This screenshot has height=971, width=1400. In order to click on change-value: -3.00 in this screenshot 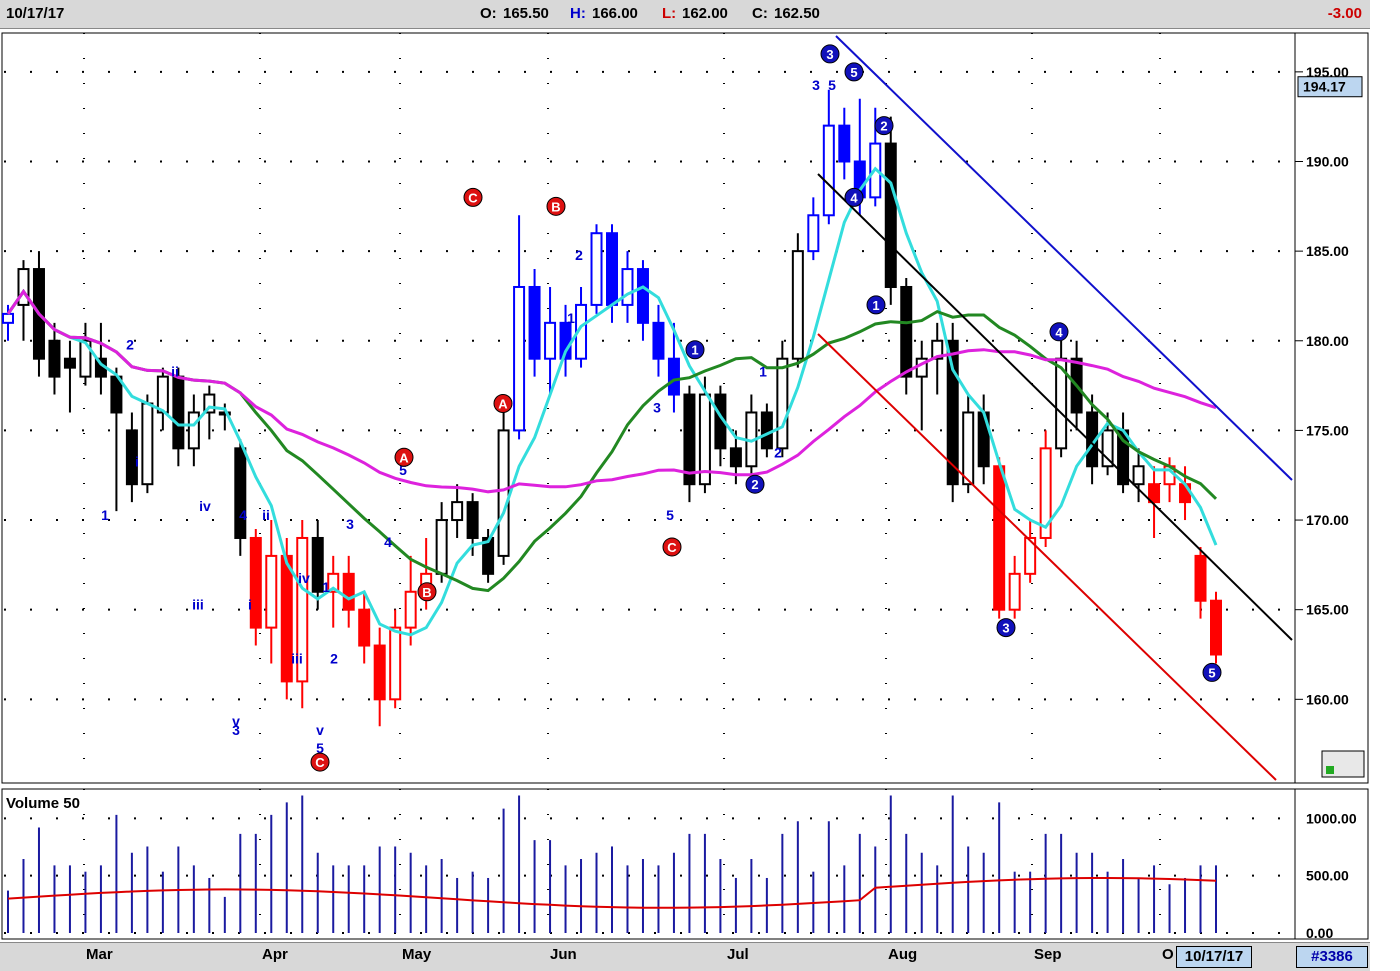, I will do `click(1344, 13)`.